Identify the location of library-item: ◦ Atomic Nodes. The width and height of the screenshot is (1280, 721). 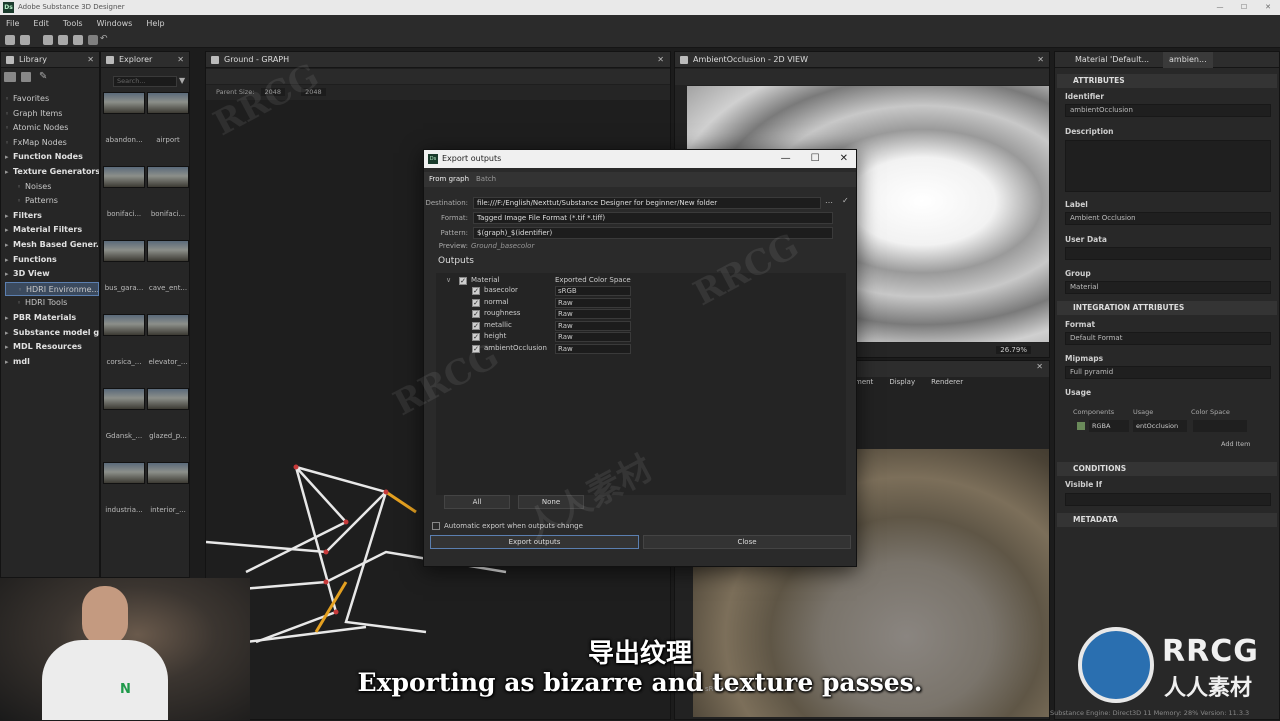
(52, 128).